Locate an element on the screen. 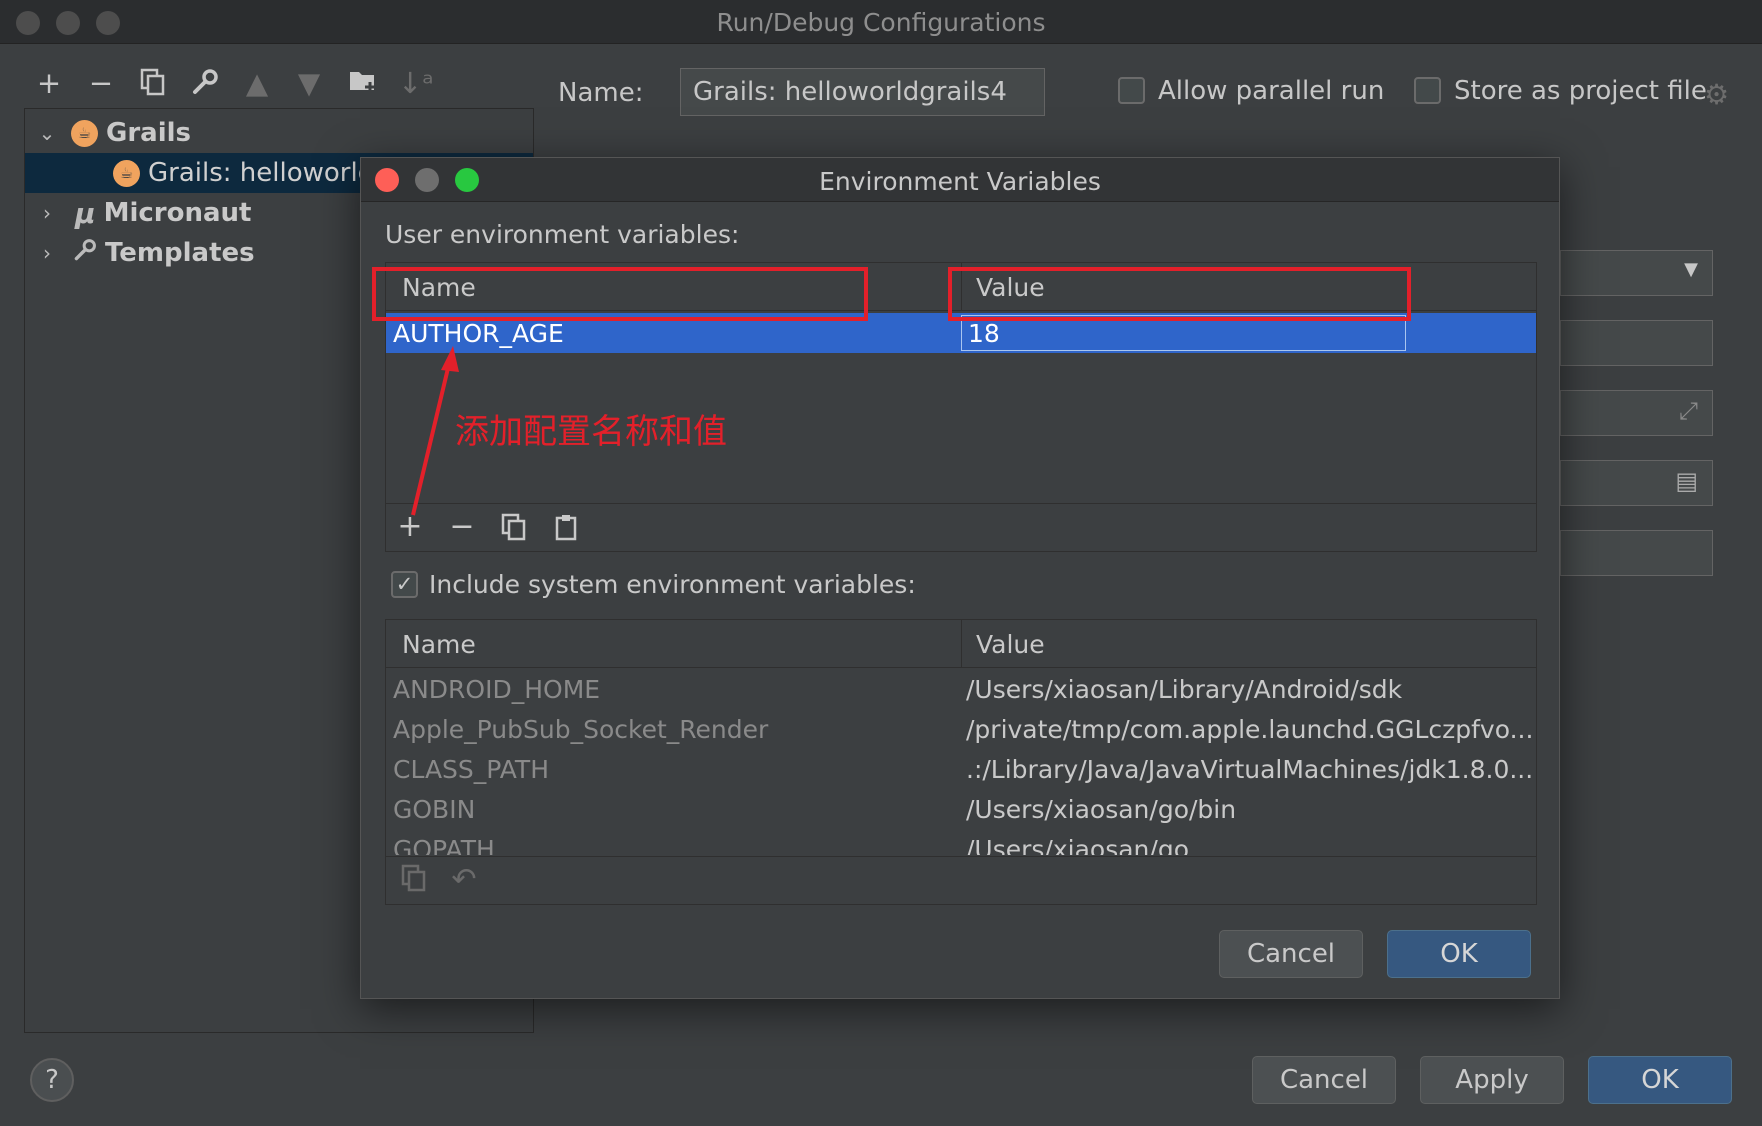  variable-value-cell: /Users/xiaosan/go/bin is located at coordinates (1101, 809).